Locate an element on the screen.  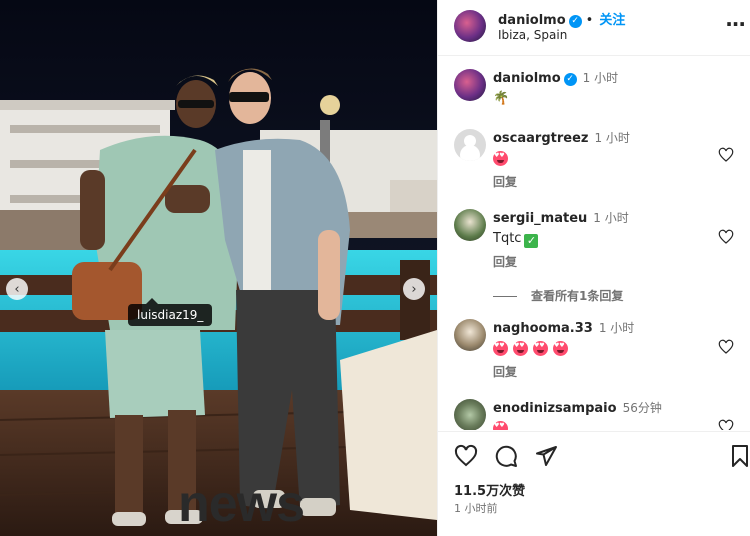
bookmark-icon is located at coordinates (739, 456).